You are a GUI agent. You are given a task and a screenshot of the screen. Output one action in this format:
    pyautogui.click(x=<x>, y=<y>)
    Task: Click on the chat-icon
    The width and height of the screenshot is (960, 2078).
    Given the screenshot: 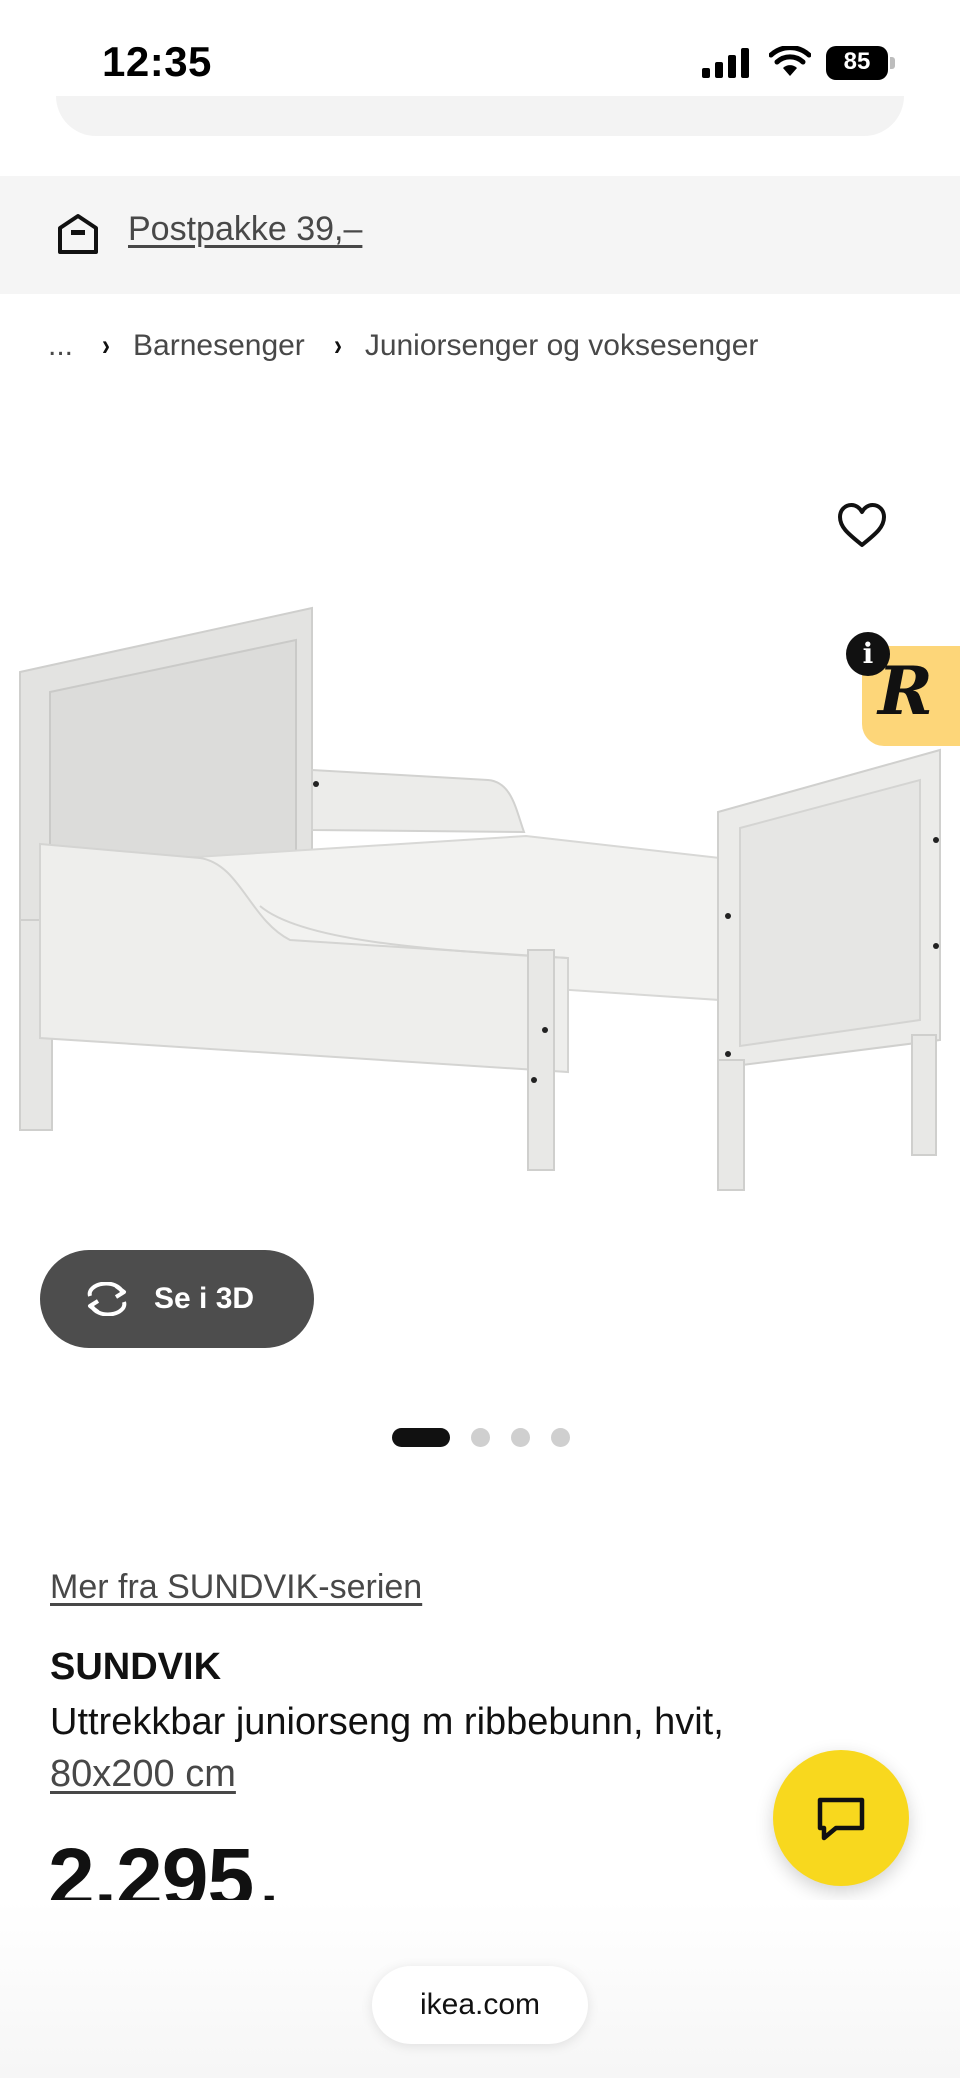 What is the action you would take?
    pyautogui.click(x=841, y=1819)
    